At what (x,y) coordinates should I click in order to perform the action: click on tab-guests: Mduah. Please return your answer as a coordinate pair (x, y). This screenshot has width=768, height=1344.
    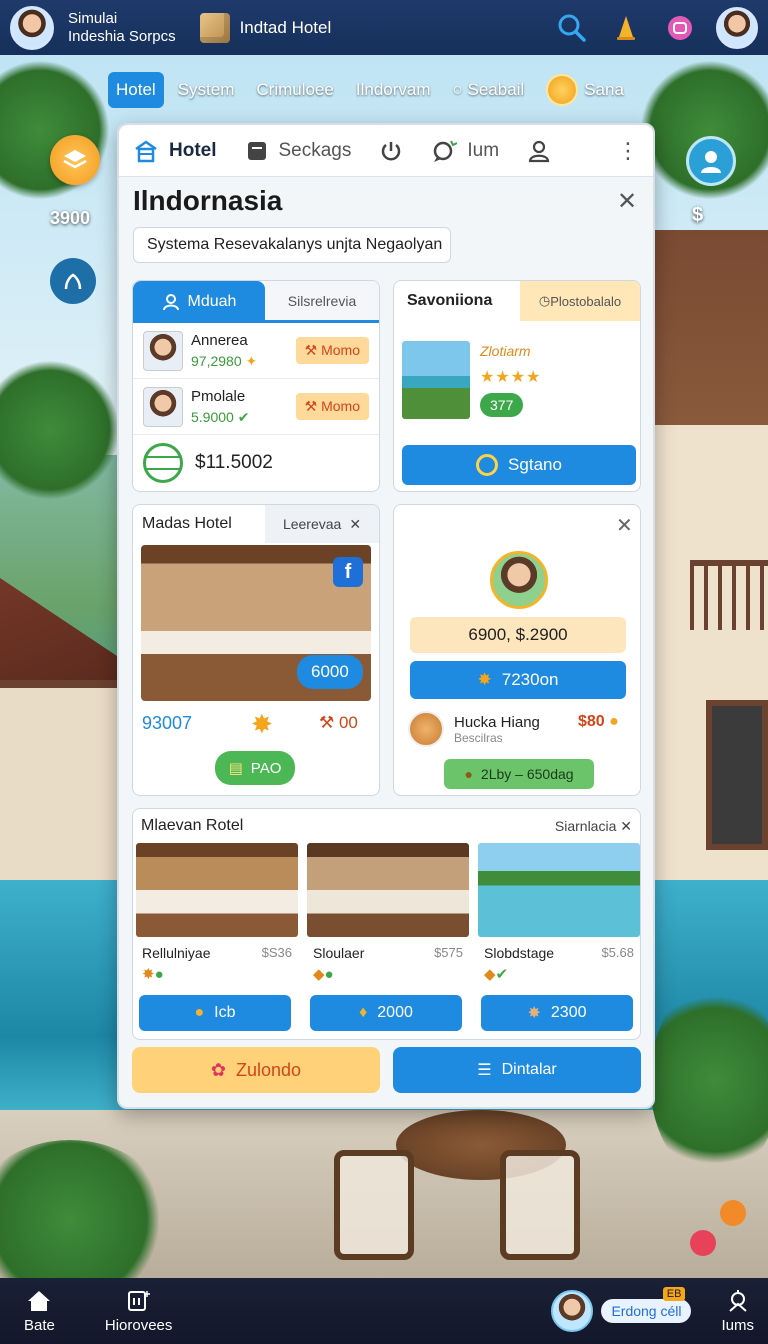
    Looking at the image, I should click on (199, 302).